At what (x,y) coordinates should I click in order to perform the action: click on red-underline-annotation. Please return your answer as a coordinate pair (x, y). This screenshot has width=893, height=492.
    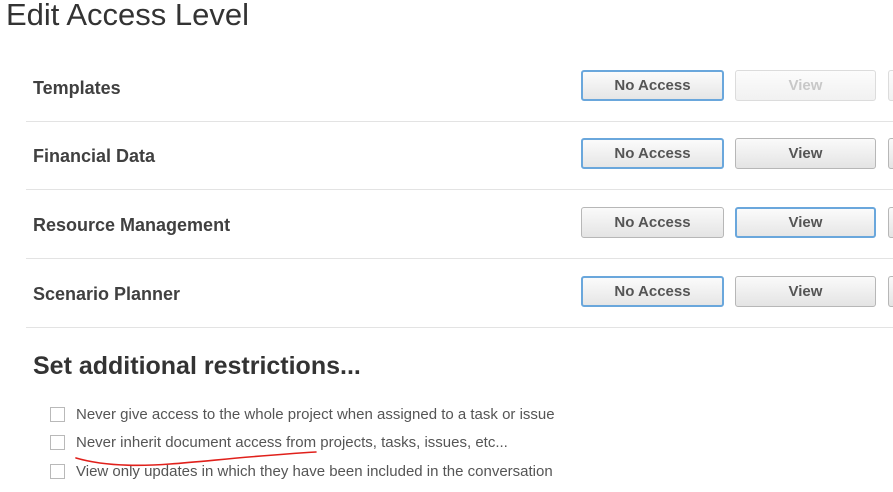
    Looking at the image, I should click on (196, 459).